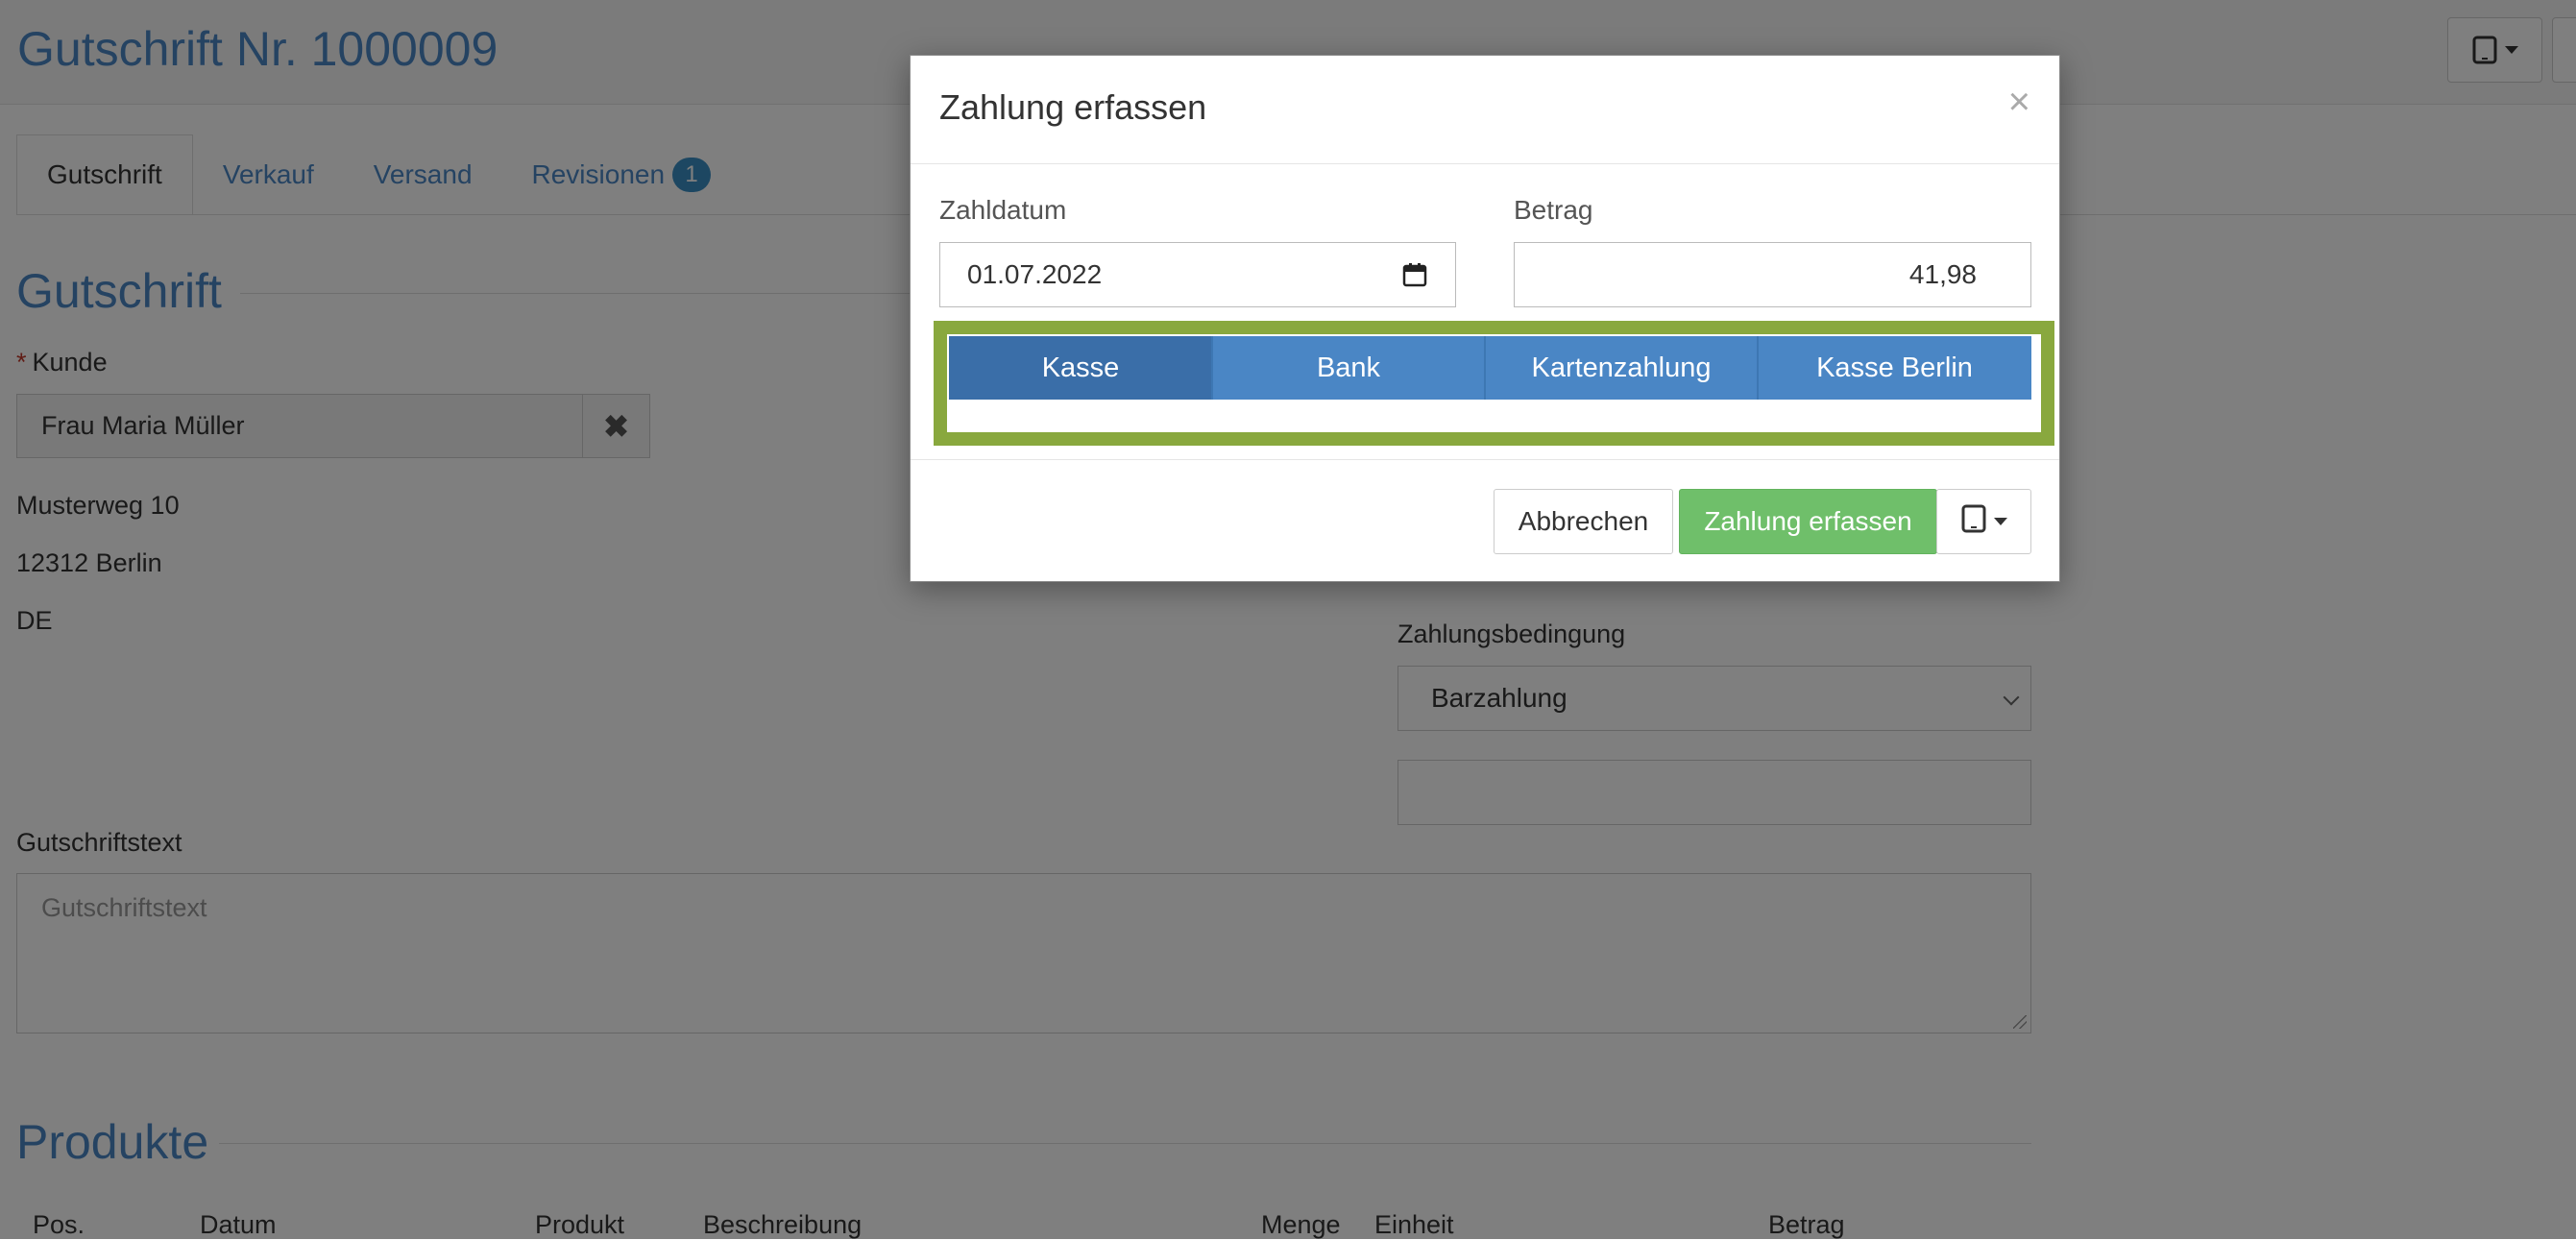 Image resolution: width=2576 pixels, height=1240 pixels. What do you see at coordinates (1414, 278) in the screenshot?
I see `calendar-icon` at bounding box center [1414, 278].